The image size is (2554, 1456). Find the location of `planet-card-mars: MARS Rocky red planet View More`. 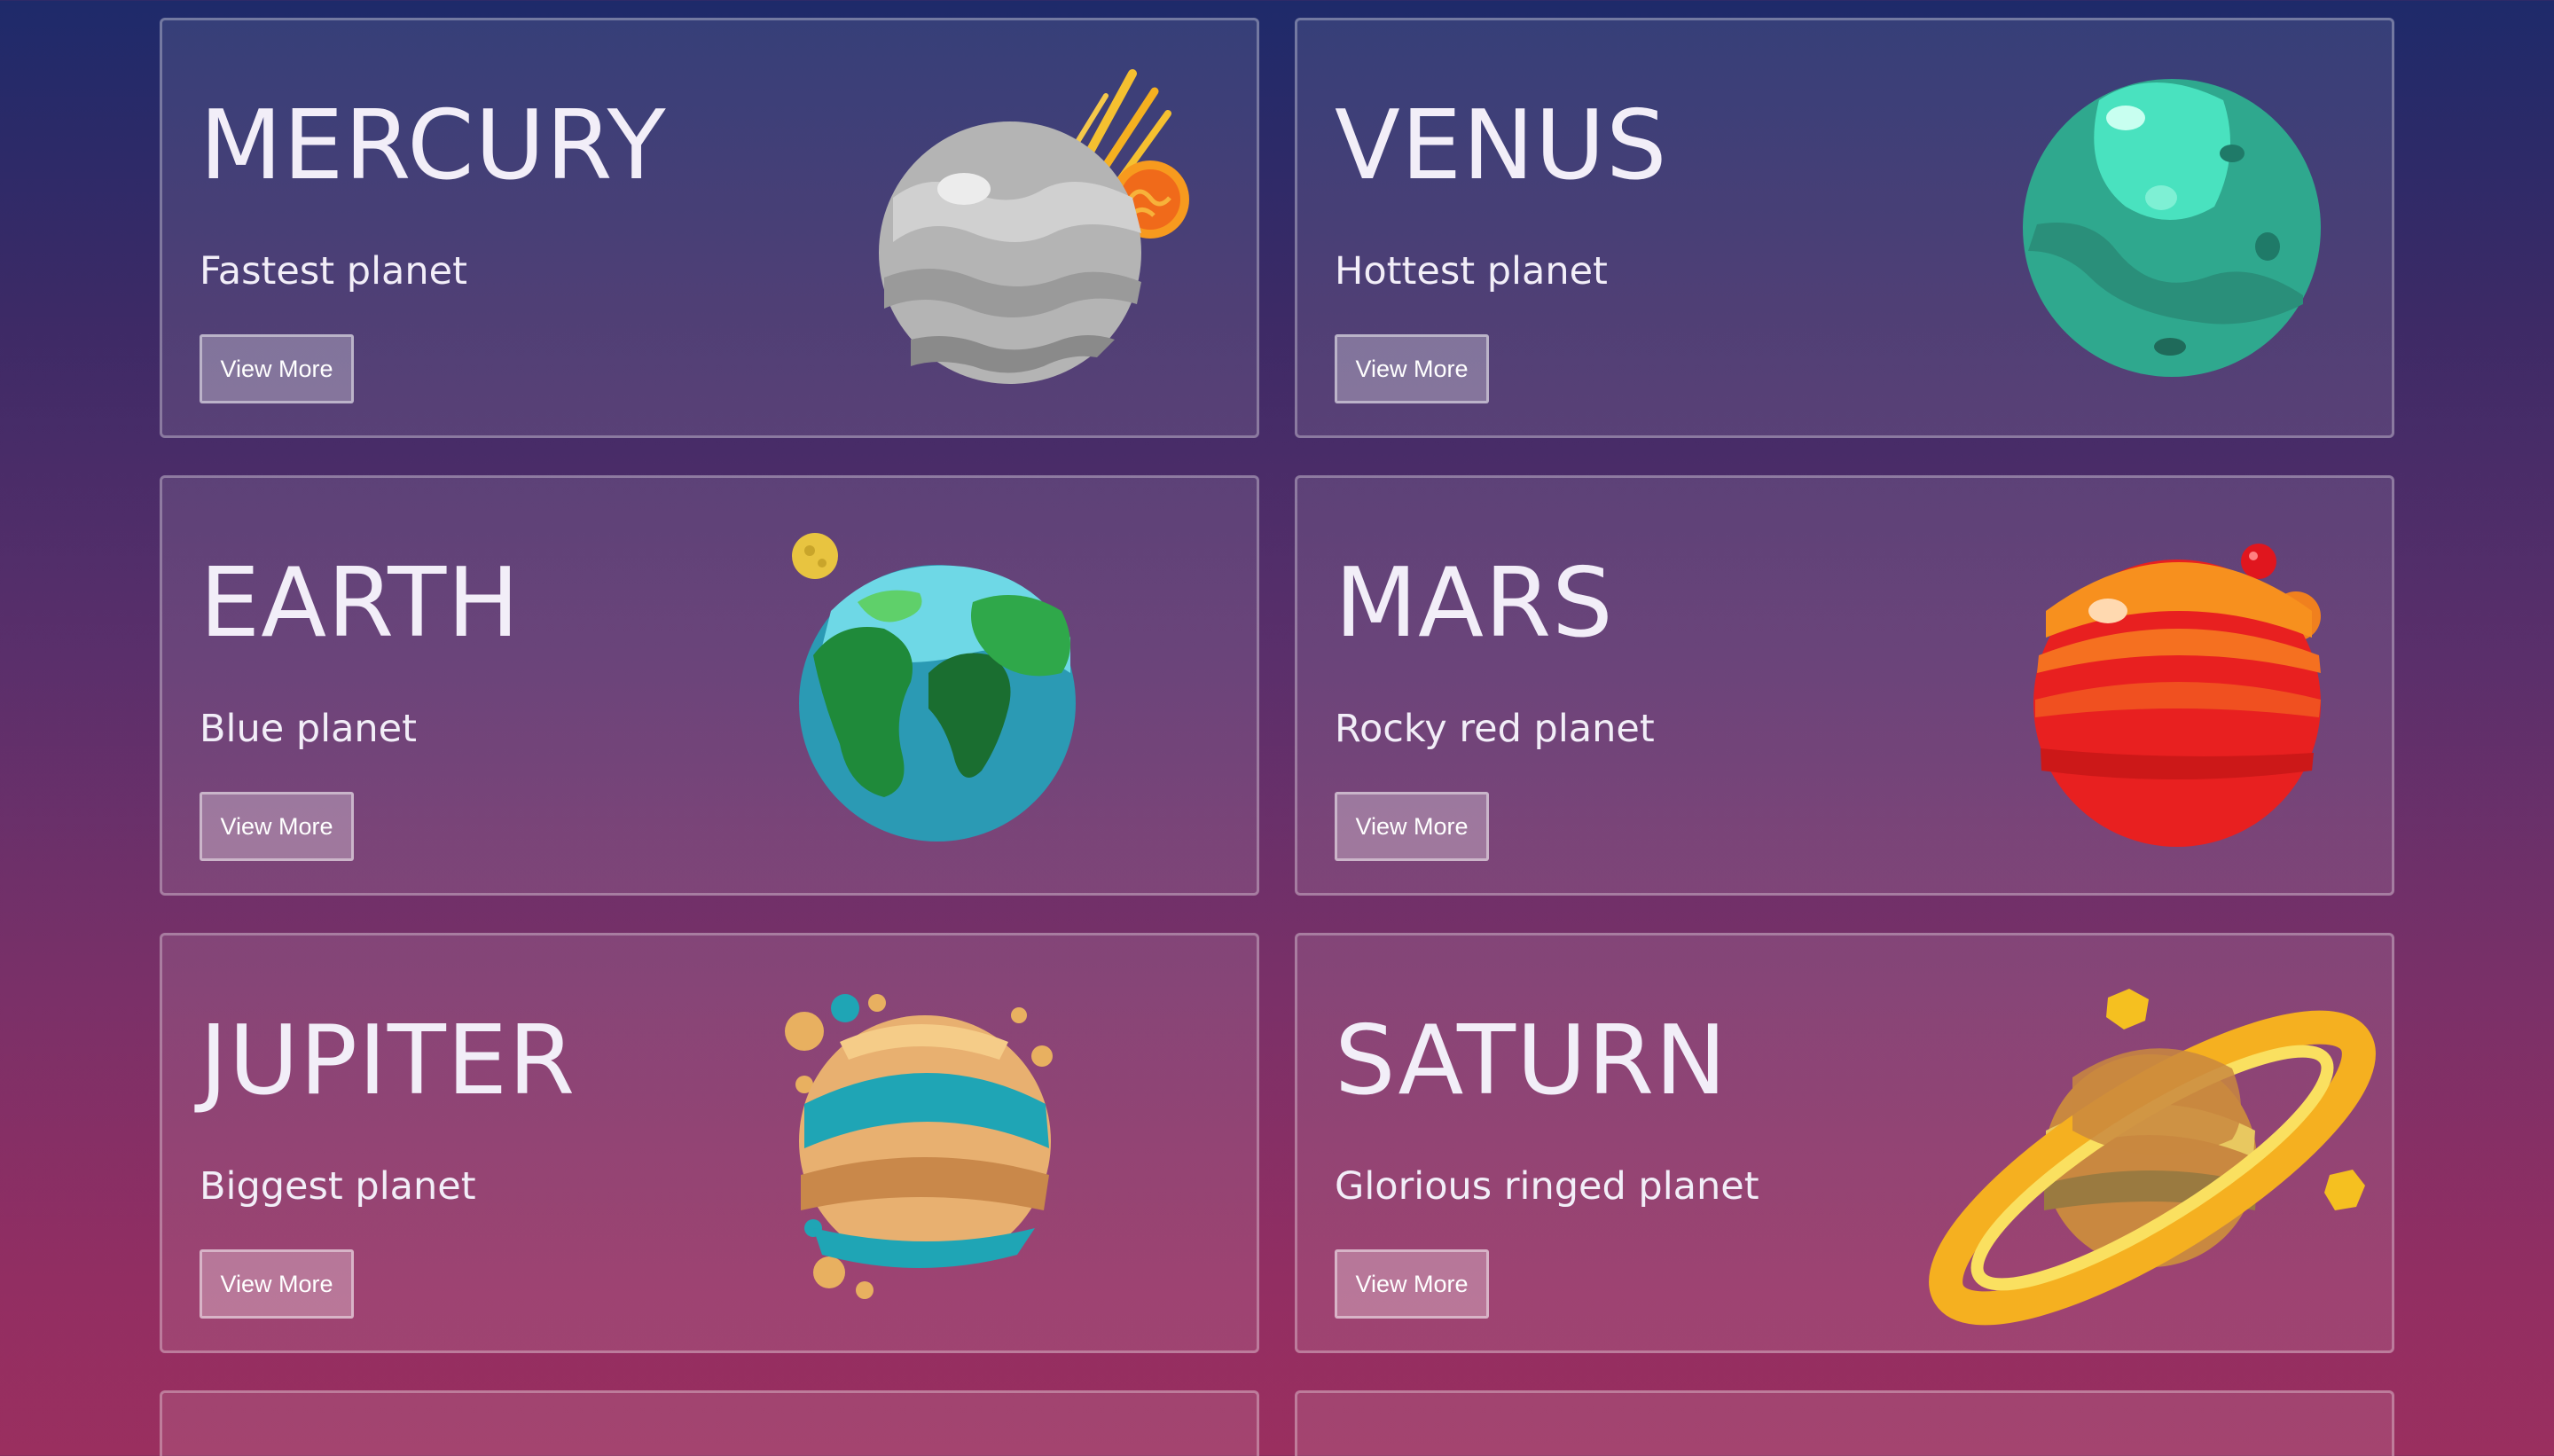

planet-card-mars: MARS Rocky red planet View More is located at coordinates (1844, 685).